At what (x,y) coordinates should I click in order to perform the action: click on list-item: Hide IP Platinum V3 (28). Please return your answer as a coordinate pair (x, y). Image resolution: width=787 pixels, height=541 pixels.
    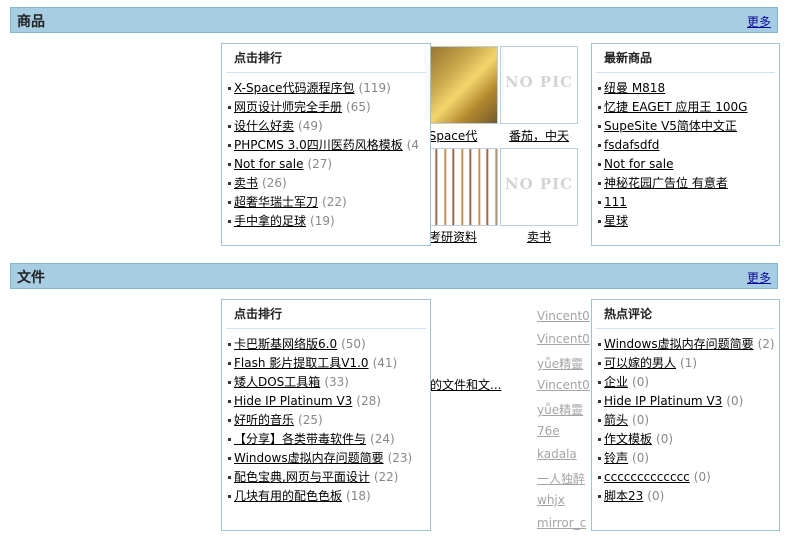
    Looking at the image, I should click on (329, 401).